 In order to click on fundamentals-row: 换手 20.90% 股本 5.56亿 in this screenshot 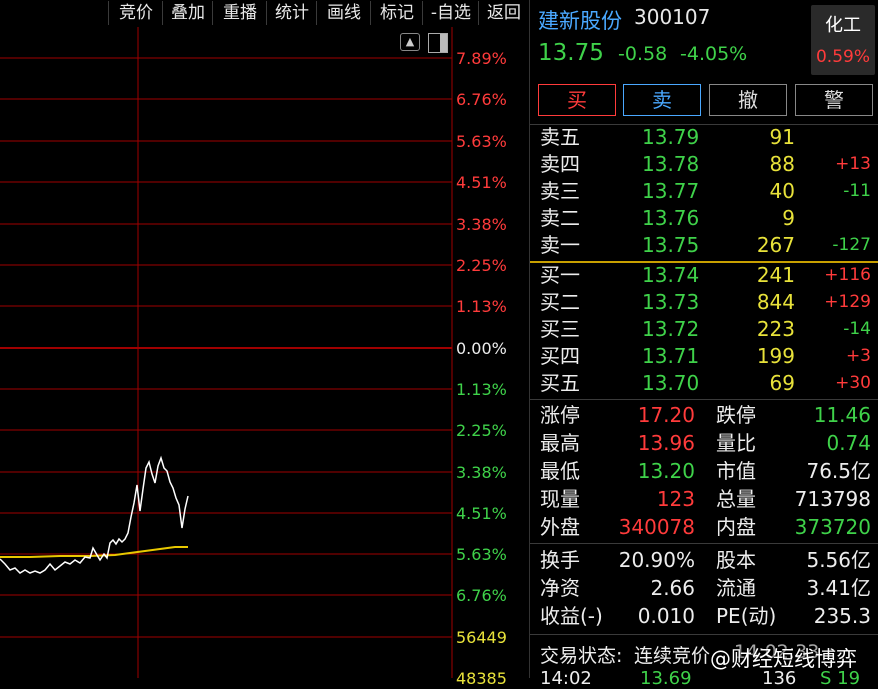, I will do `click(704, 560)`.